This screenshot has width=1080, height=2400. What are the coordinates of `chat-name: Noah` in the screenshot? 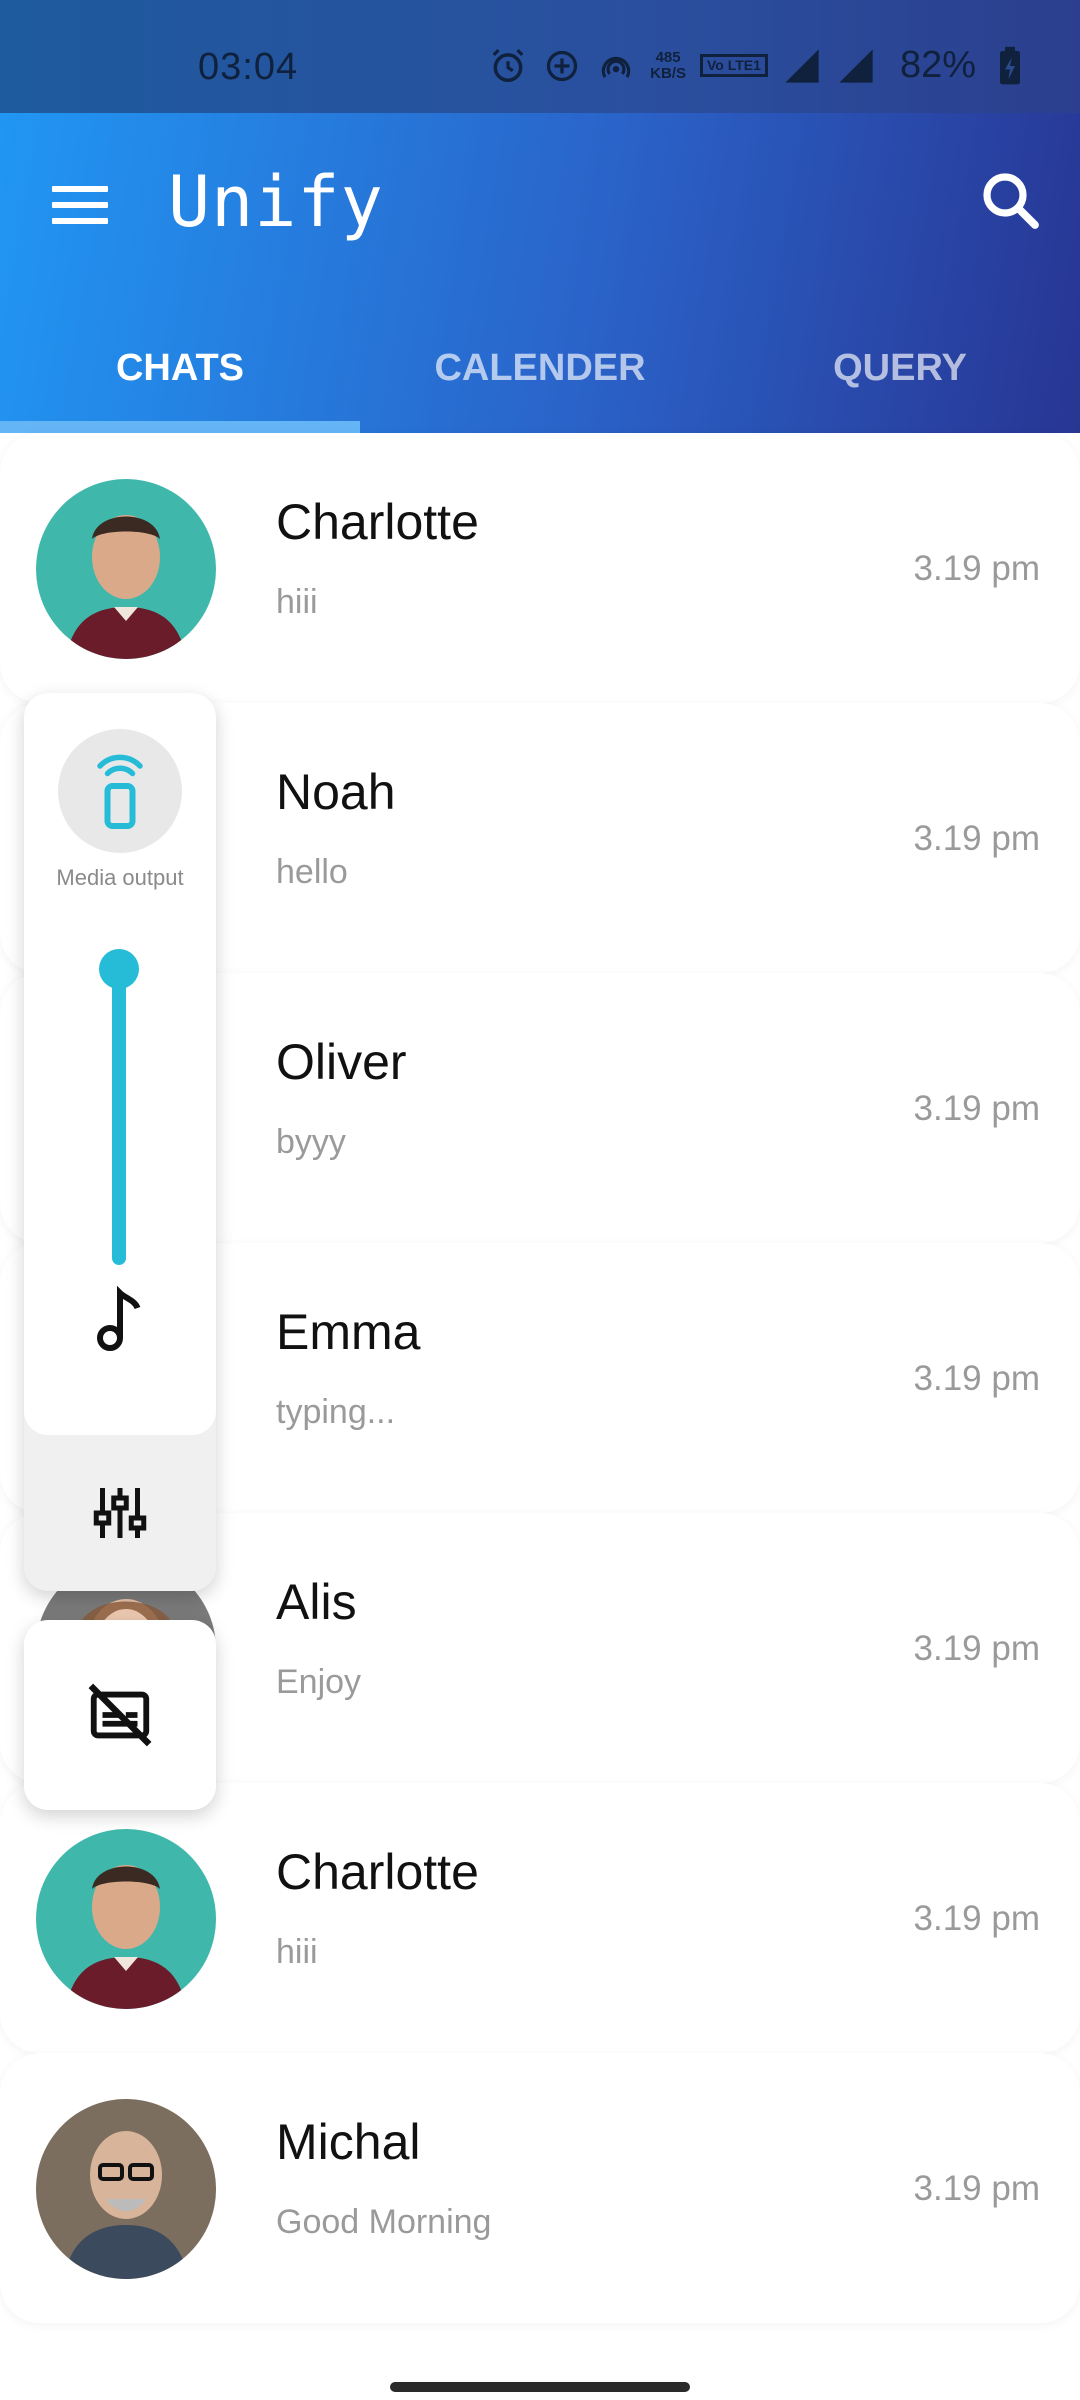 It's located at (336, 792).